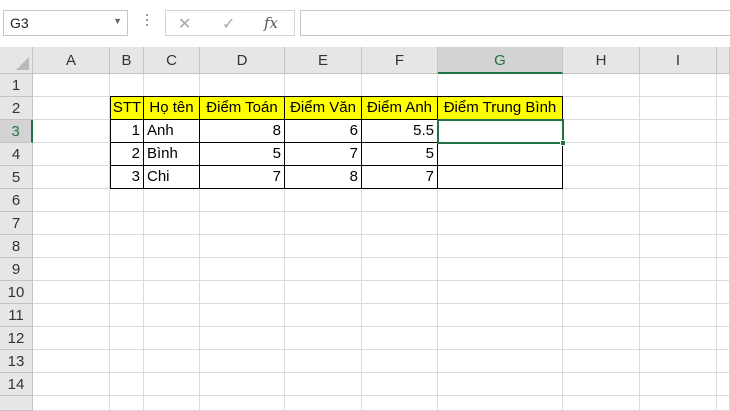  Describe the element at coordinates (323, 60) in the screenshot. I see `column-header-e: E` at that location.